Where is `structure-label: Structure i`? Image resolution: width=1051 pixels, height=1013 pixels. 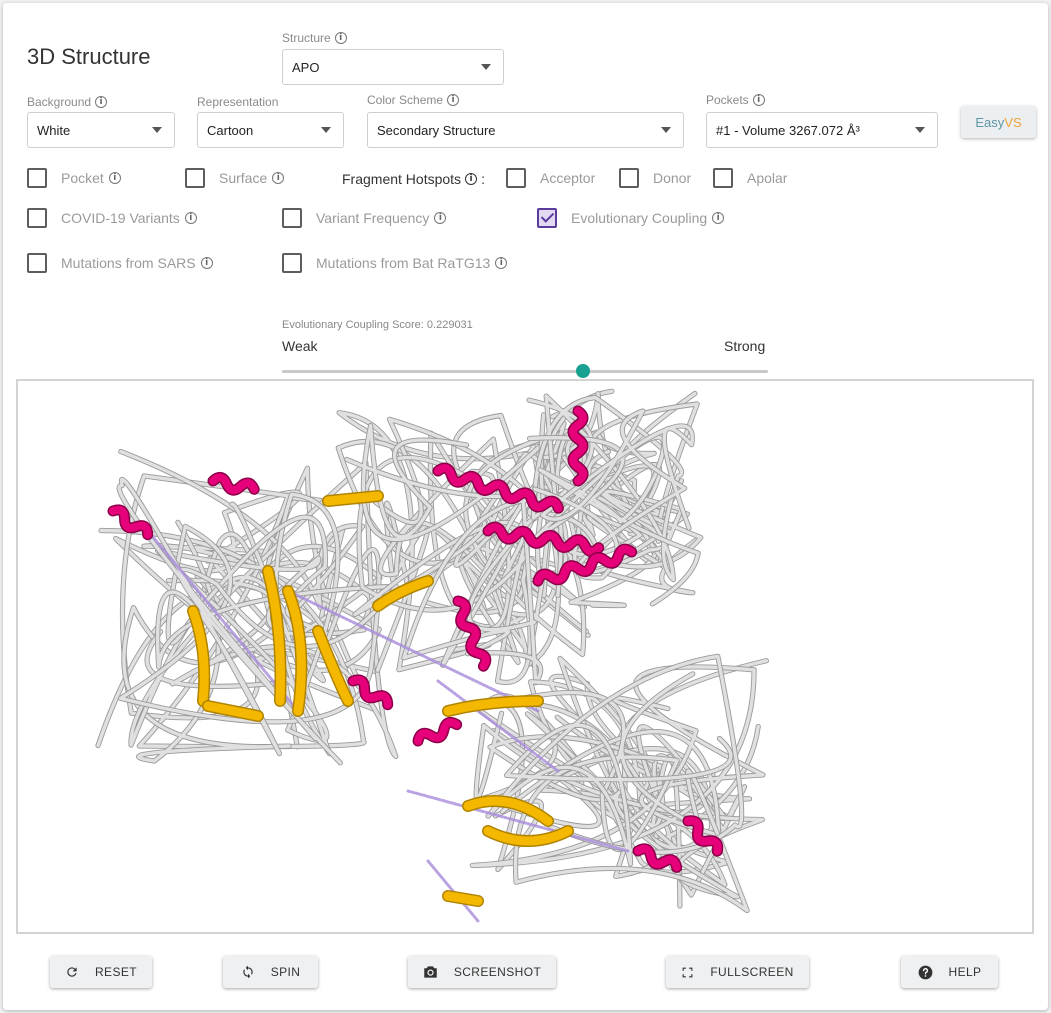
structure-label: Structure i is located at coordinates (314, 38).